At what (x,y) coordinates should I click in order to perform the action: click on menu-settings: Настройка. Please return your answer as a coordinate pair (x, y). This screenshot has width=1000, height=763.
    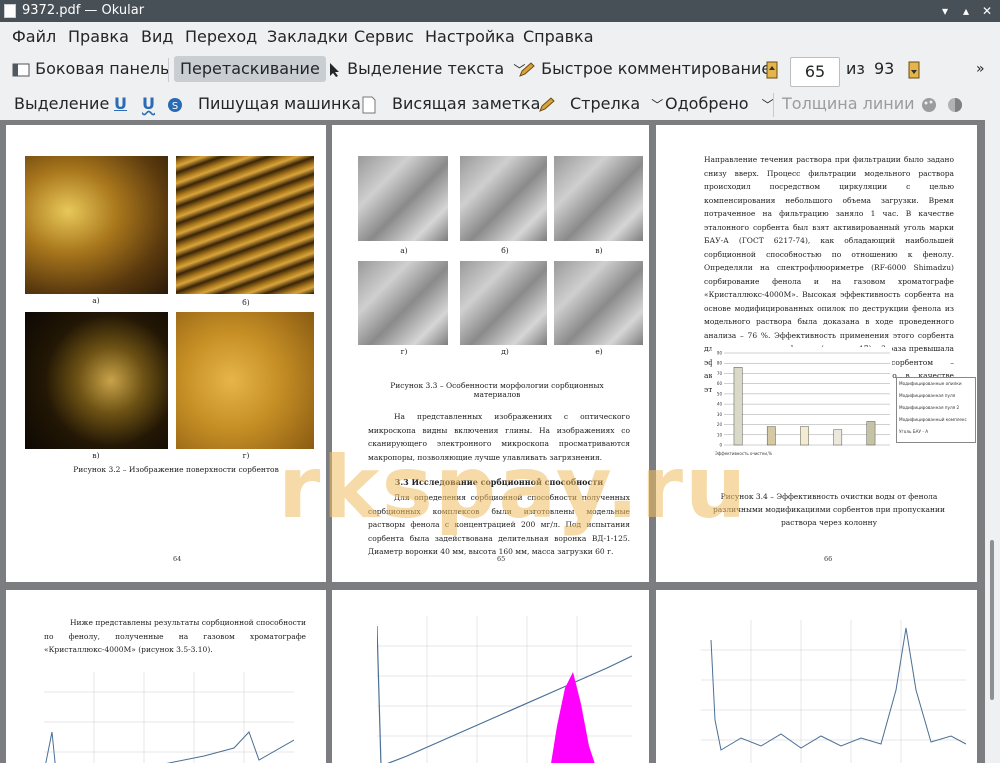
    Looking at the image, I should click on (470, 36).